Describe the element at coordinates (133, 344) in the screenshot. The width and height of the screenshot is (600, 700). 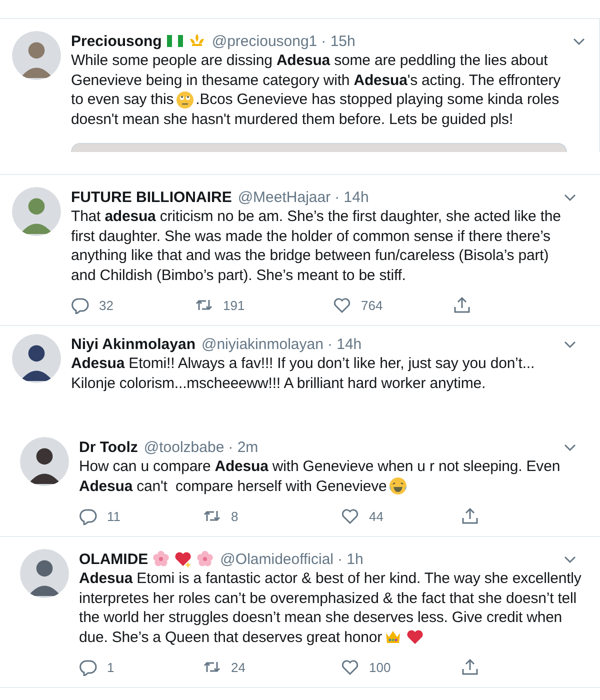
I see `user-name: Niyi Akinmolayan` at that location.